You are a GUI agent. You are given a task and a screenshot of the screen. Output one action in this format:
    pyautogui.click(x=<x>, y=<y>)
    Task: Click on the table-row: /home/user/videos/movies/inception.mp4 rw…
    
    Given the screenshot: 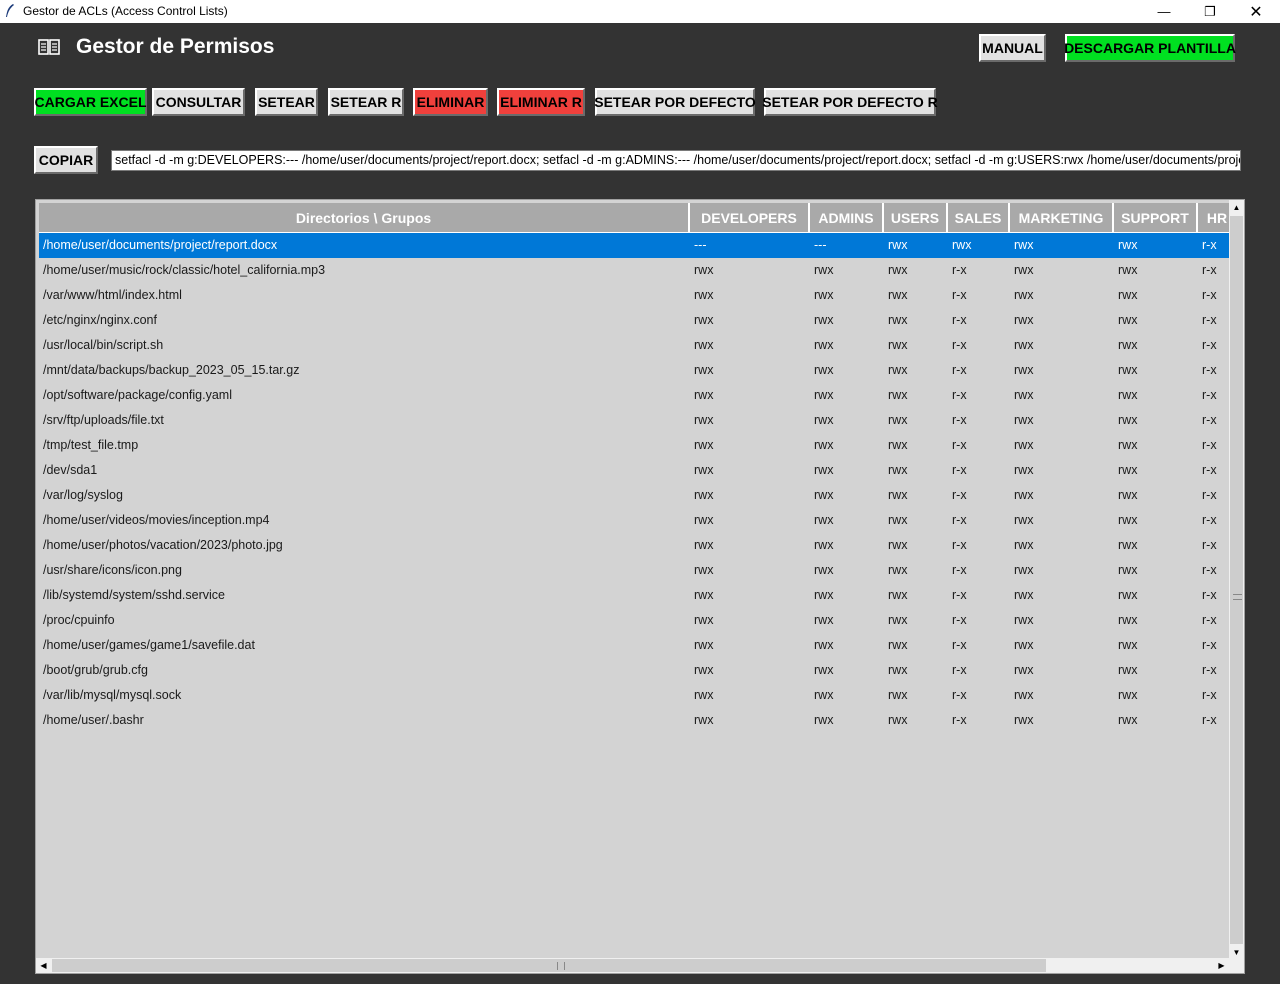 What is the action you would take?
    pyautogui.click(x=634, y=520)
    